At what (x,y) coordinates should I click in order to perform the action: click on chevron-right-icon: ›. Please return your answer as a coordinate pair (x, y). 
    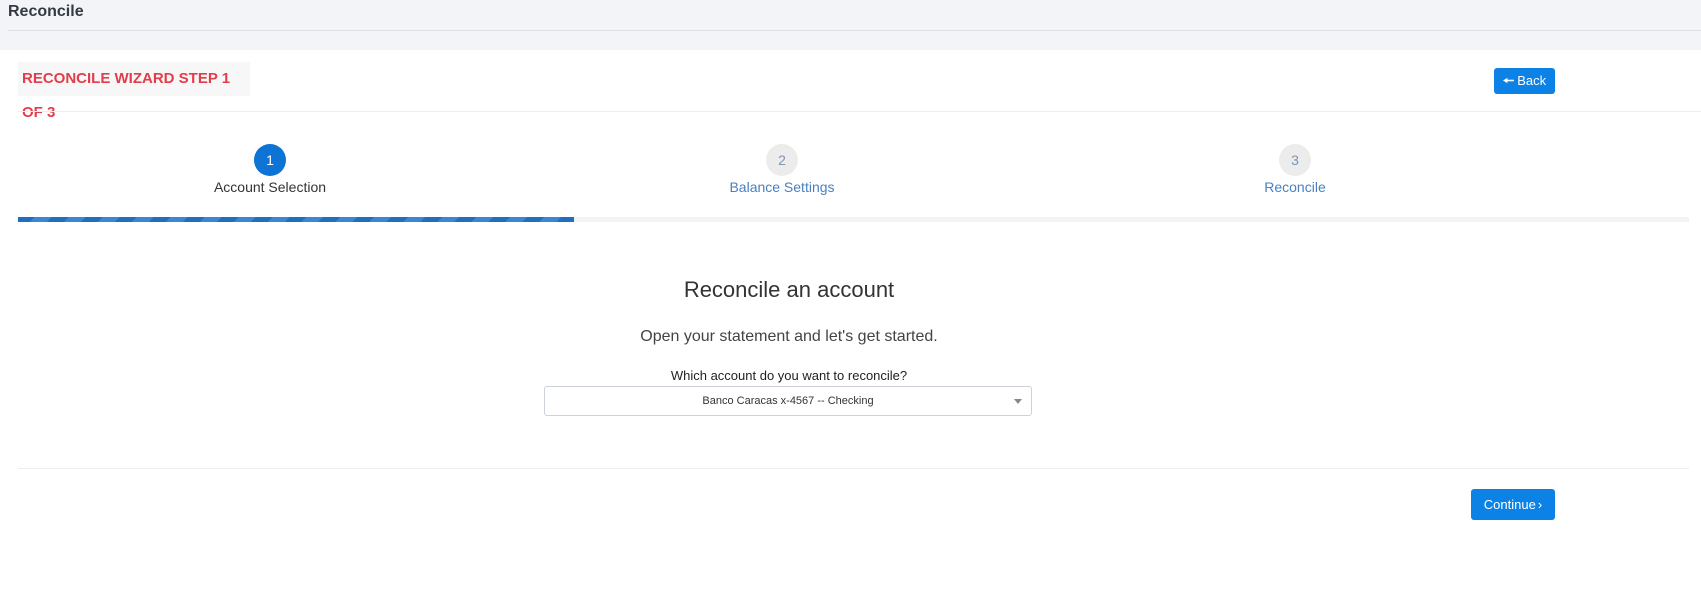
    Looking at the image, I should click on (1540, 504).